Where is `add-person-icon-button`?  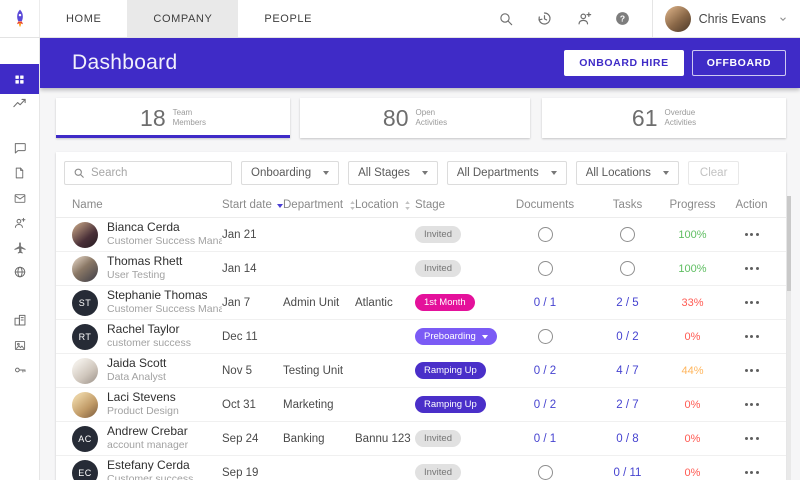 add-person-icon-button is located at coordinates (584, 19).